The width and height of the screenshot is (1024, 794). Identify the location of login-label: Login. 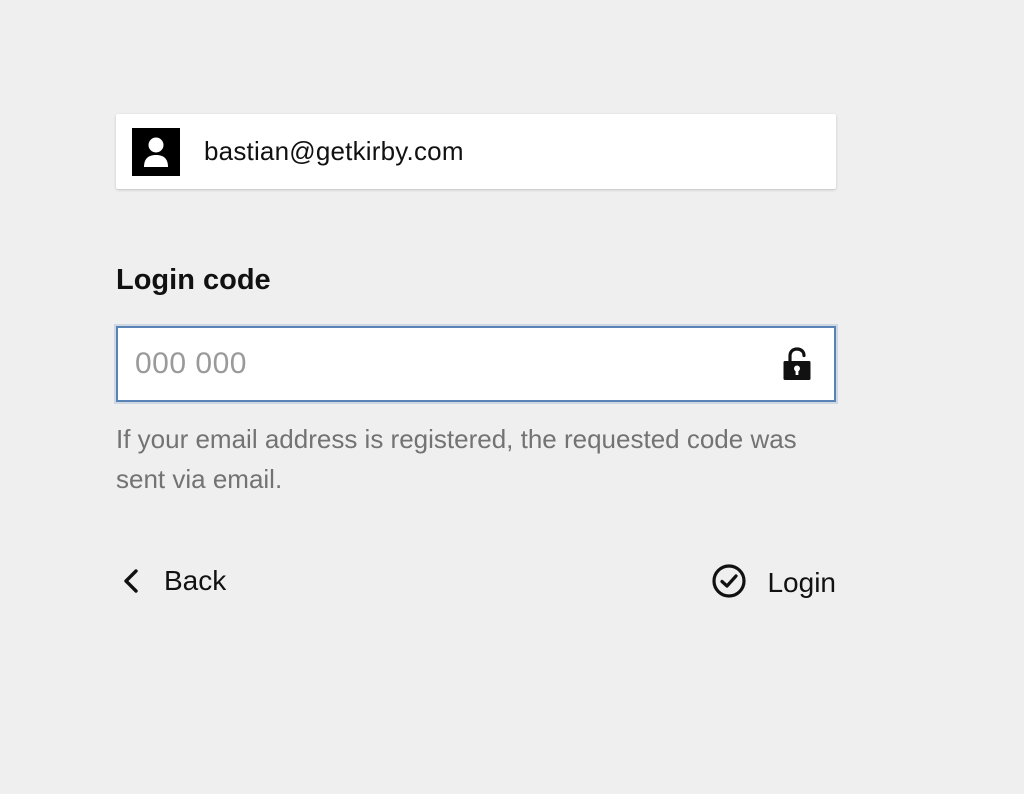
(801, 582).